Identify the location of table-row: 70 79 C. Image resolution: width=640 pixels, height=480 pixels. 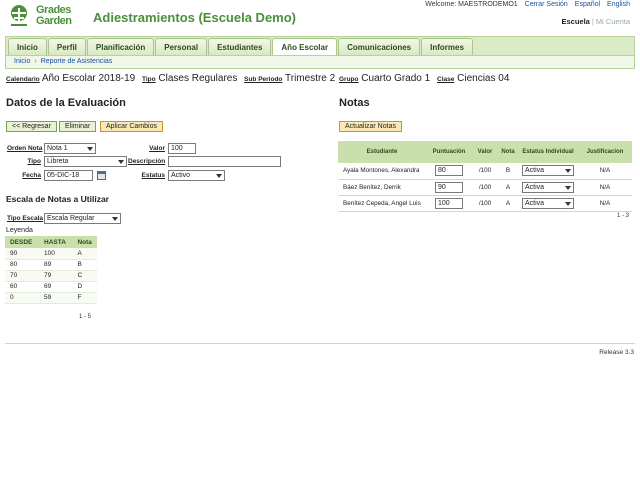
(51, 276).